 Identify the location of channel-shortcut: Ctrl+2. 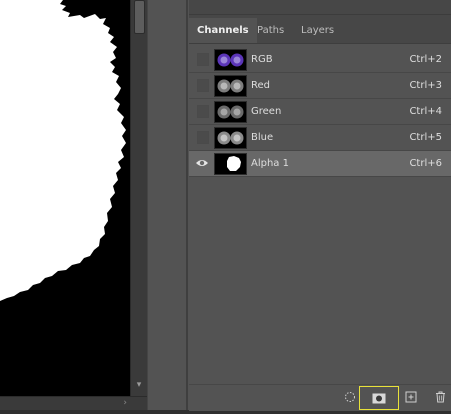
(425, 59).